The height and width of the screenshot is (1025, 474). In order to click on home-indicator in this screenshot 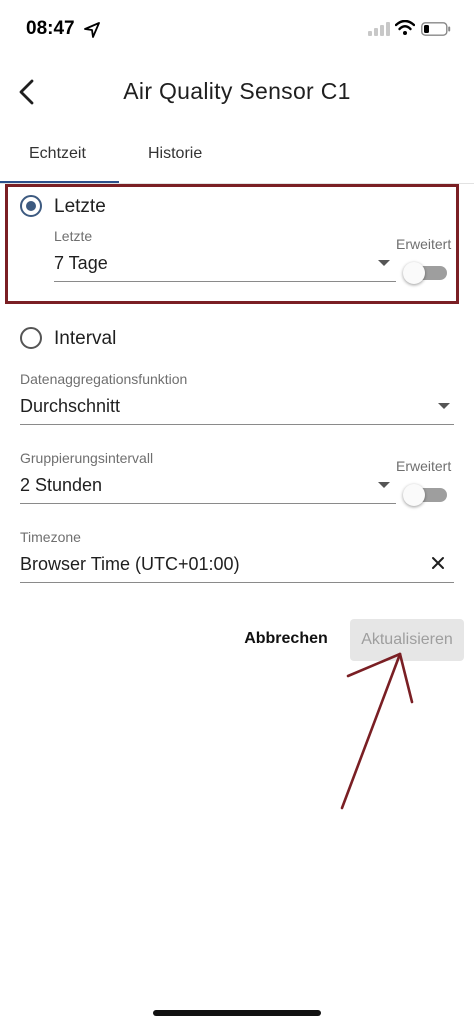, I will do `click(237, 1013)`.